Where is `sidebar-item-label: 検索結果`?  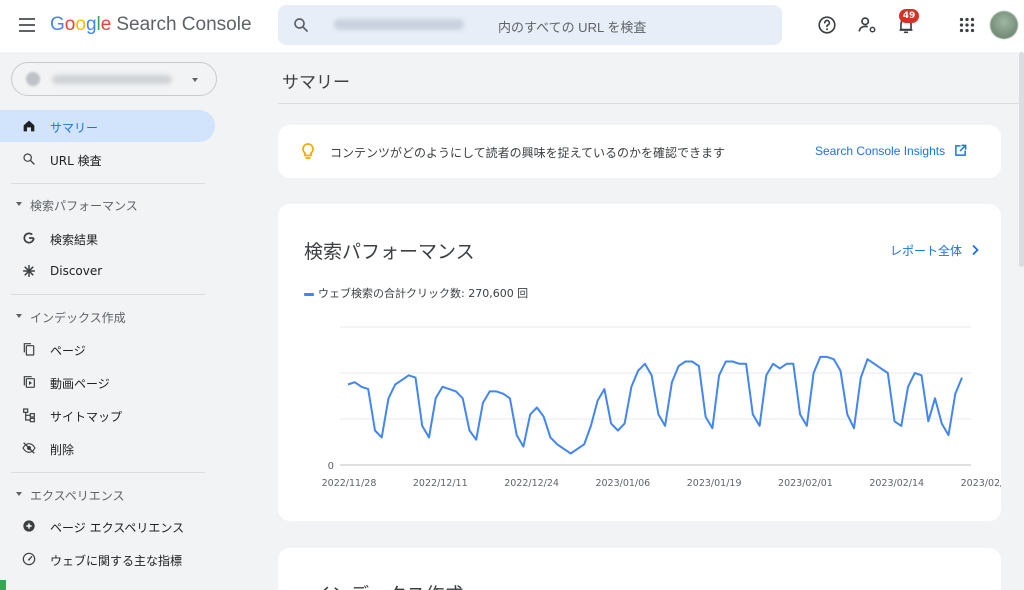
sidebar-item-label: 検索結果 is located at coordinates (74, 240).